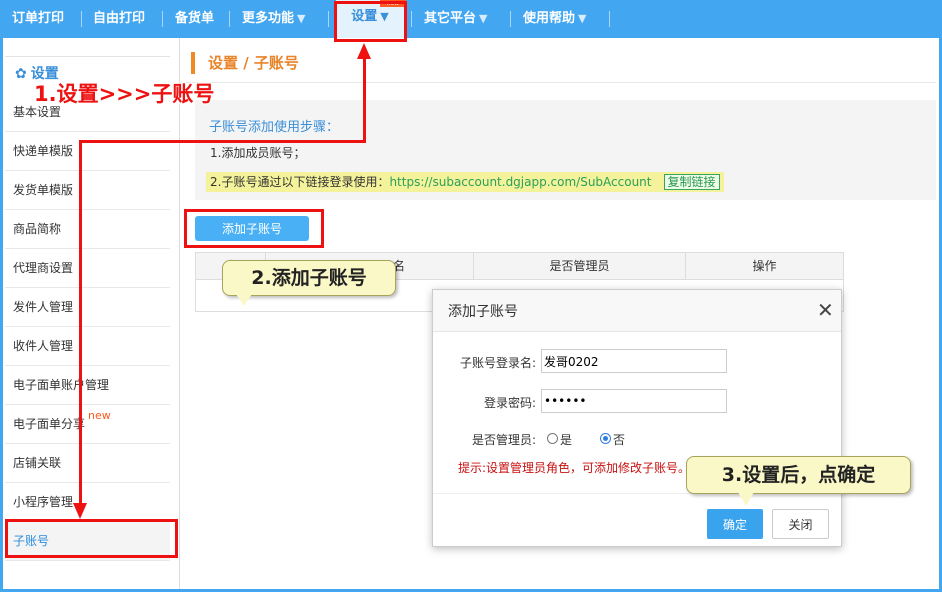 This screenshot has width=942, height=592. Describe the element at coordinates (509, 403) in the screenshot. I see `password-label: 登录密码:` at that location.